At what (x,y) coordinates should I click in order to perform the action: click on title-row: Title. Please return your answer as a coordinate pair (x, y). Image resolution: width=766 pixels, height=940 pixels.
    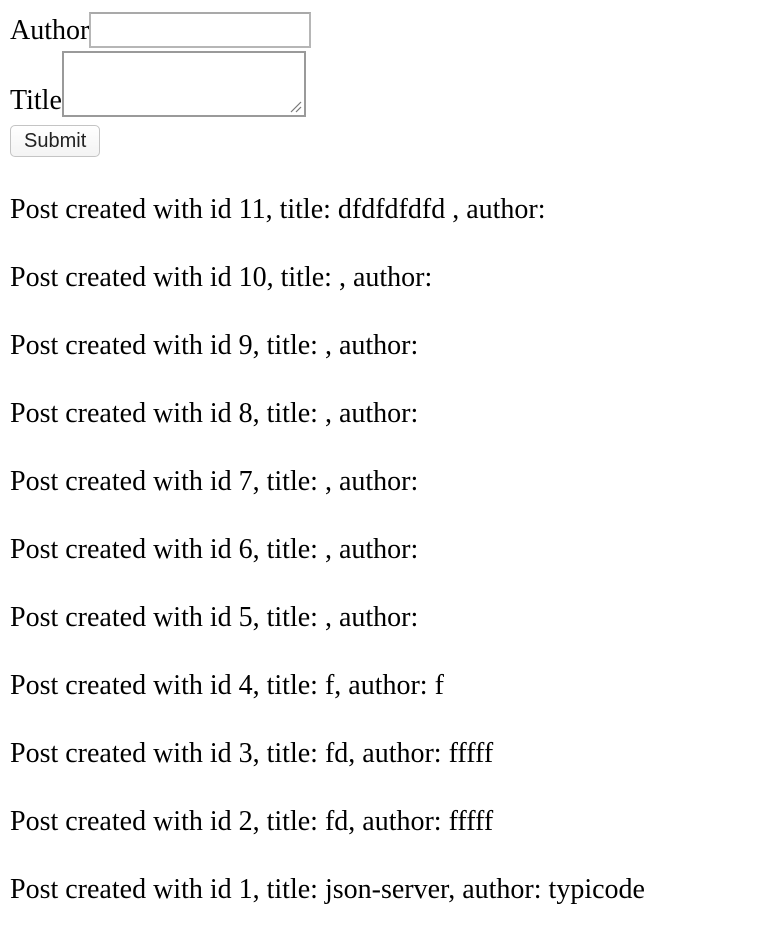
    Looking at the image, I should click on (160, 84).